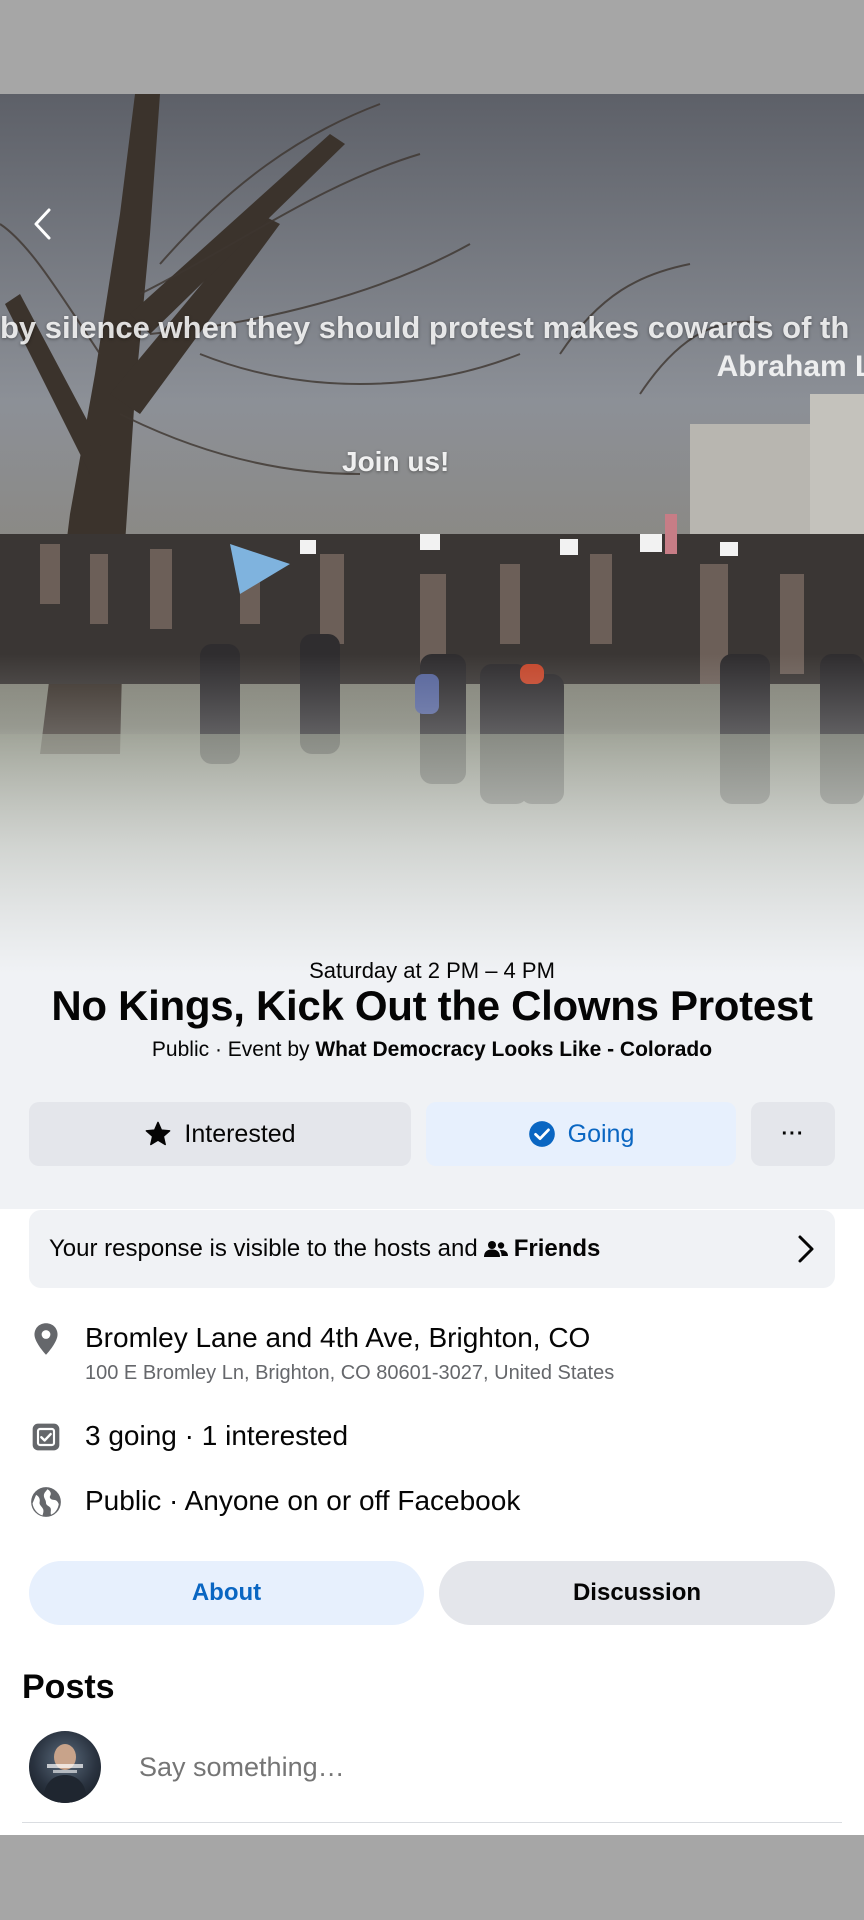 This screenshot has height=1920, width=864. I want to click on interested-button: Interested, so click(220, 1134).